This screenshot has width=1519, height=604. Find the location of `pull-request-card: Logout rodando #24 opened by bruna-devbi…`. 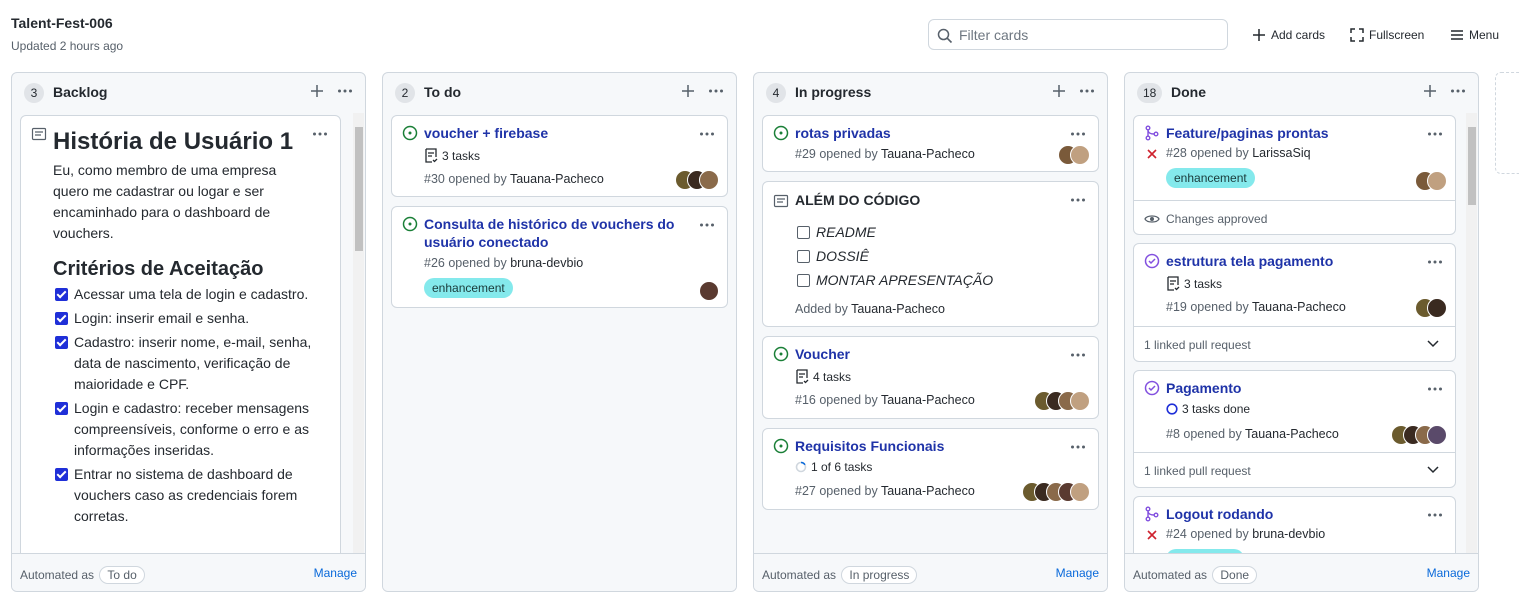

pull-request-card: Logout rodando #24 opened by bruna-devbi… is located at coordinates (1294, 524).